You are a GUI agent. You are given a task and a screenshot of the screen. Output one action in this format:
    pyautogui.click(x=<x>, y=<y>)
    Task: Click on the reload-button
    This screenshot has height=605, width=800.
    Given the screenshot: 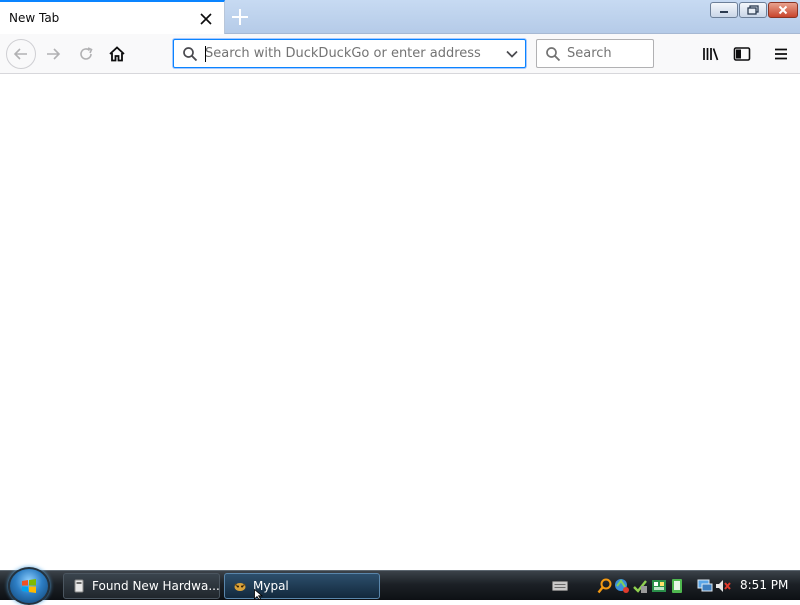 What is the action you would take?
    pyautogui.click(x=86, y=54)
    